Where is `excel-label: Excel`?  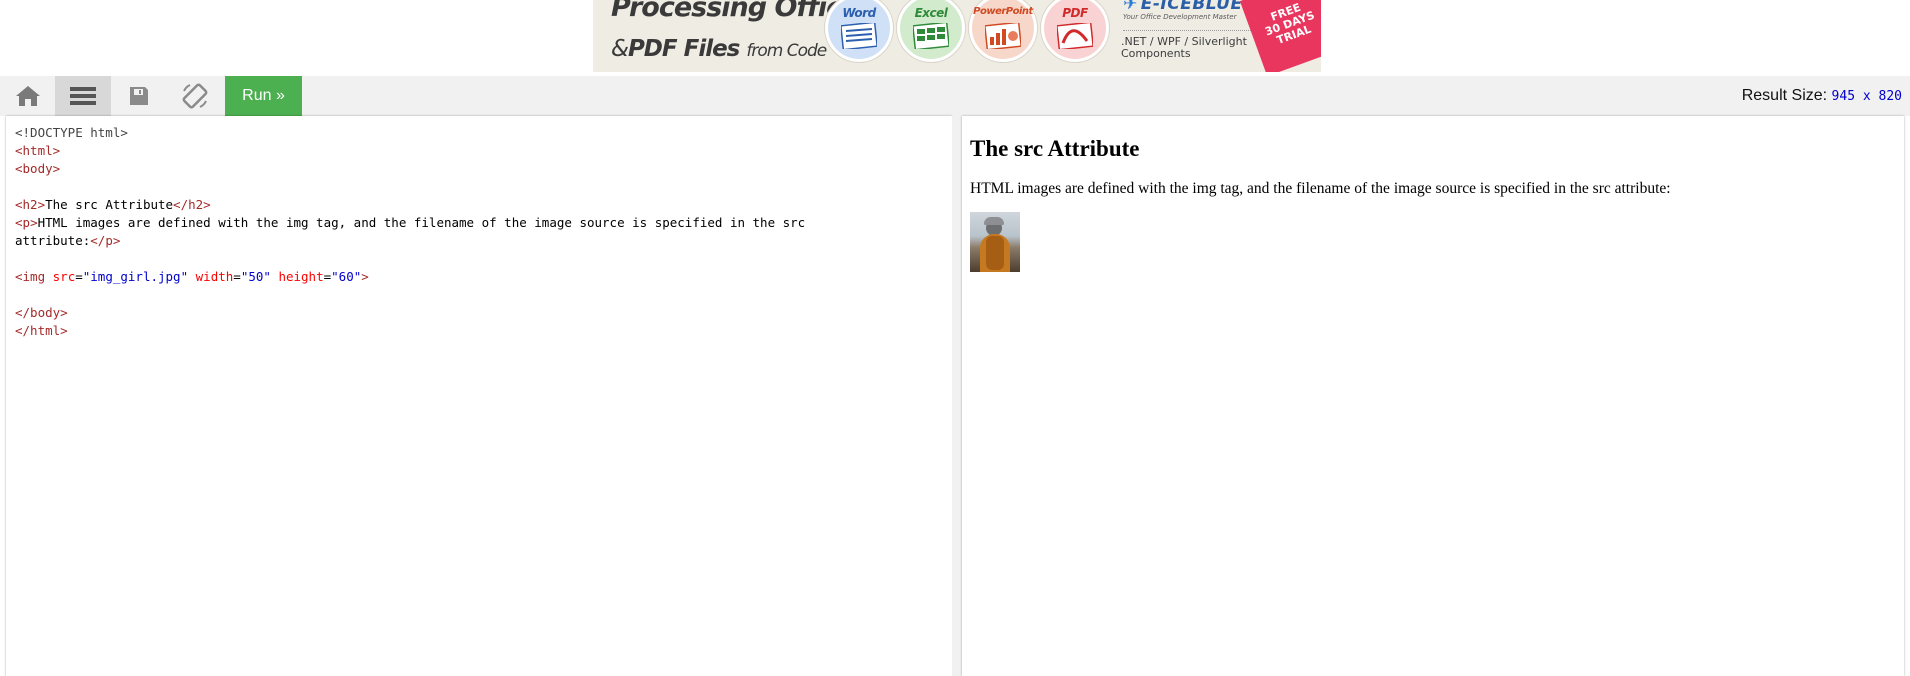 excel-label: Excel is located at coordinates (931, 13).